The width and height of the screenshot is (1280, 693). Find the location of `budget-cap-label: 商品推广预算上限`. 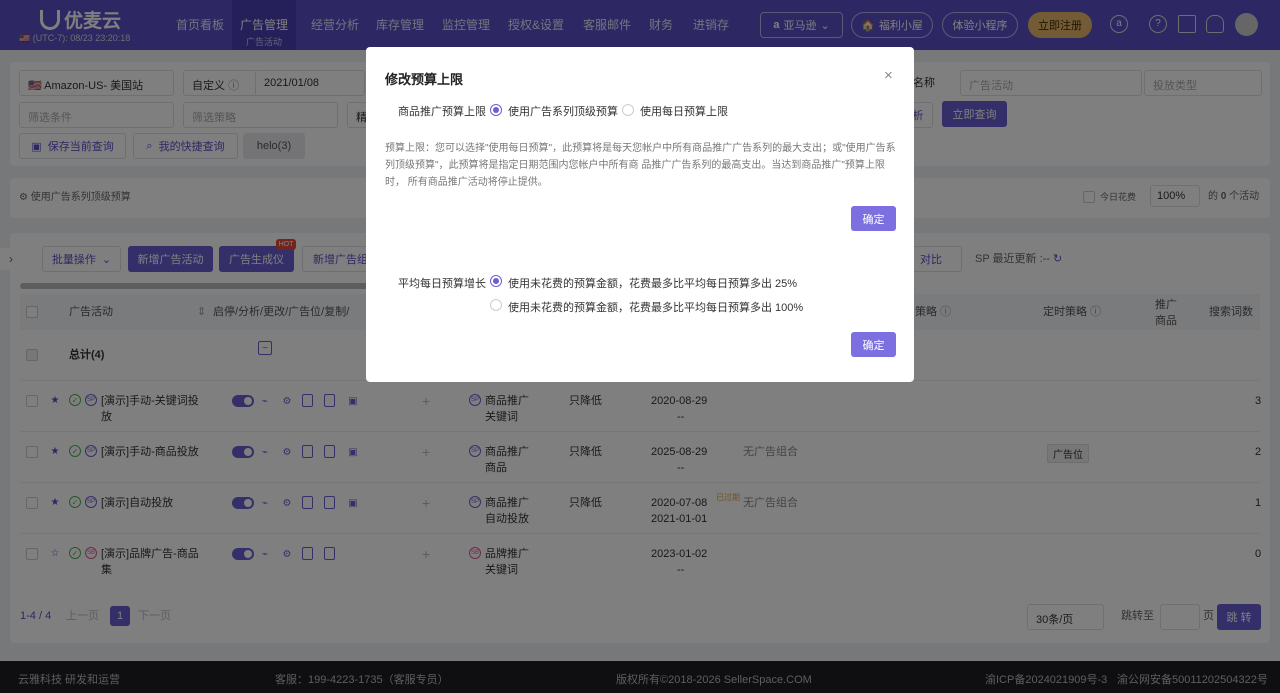

budget-cap-label: 商品推广预算上限 is located at coordinates (442, 112).